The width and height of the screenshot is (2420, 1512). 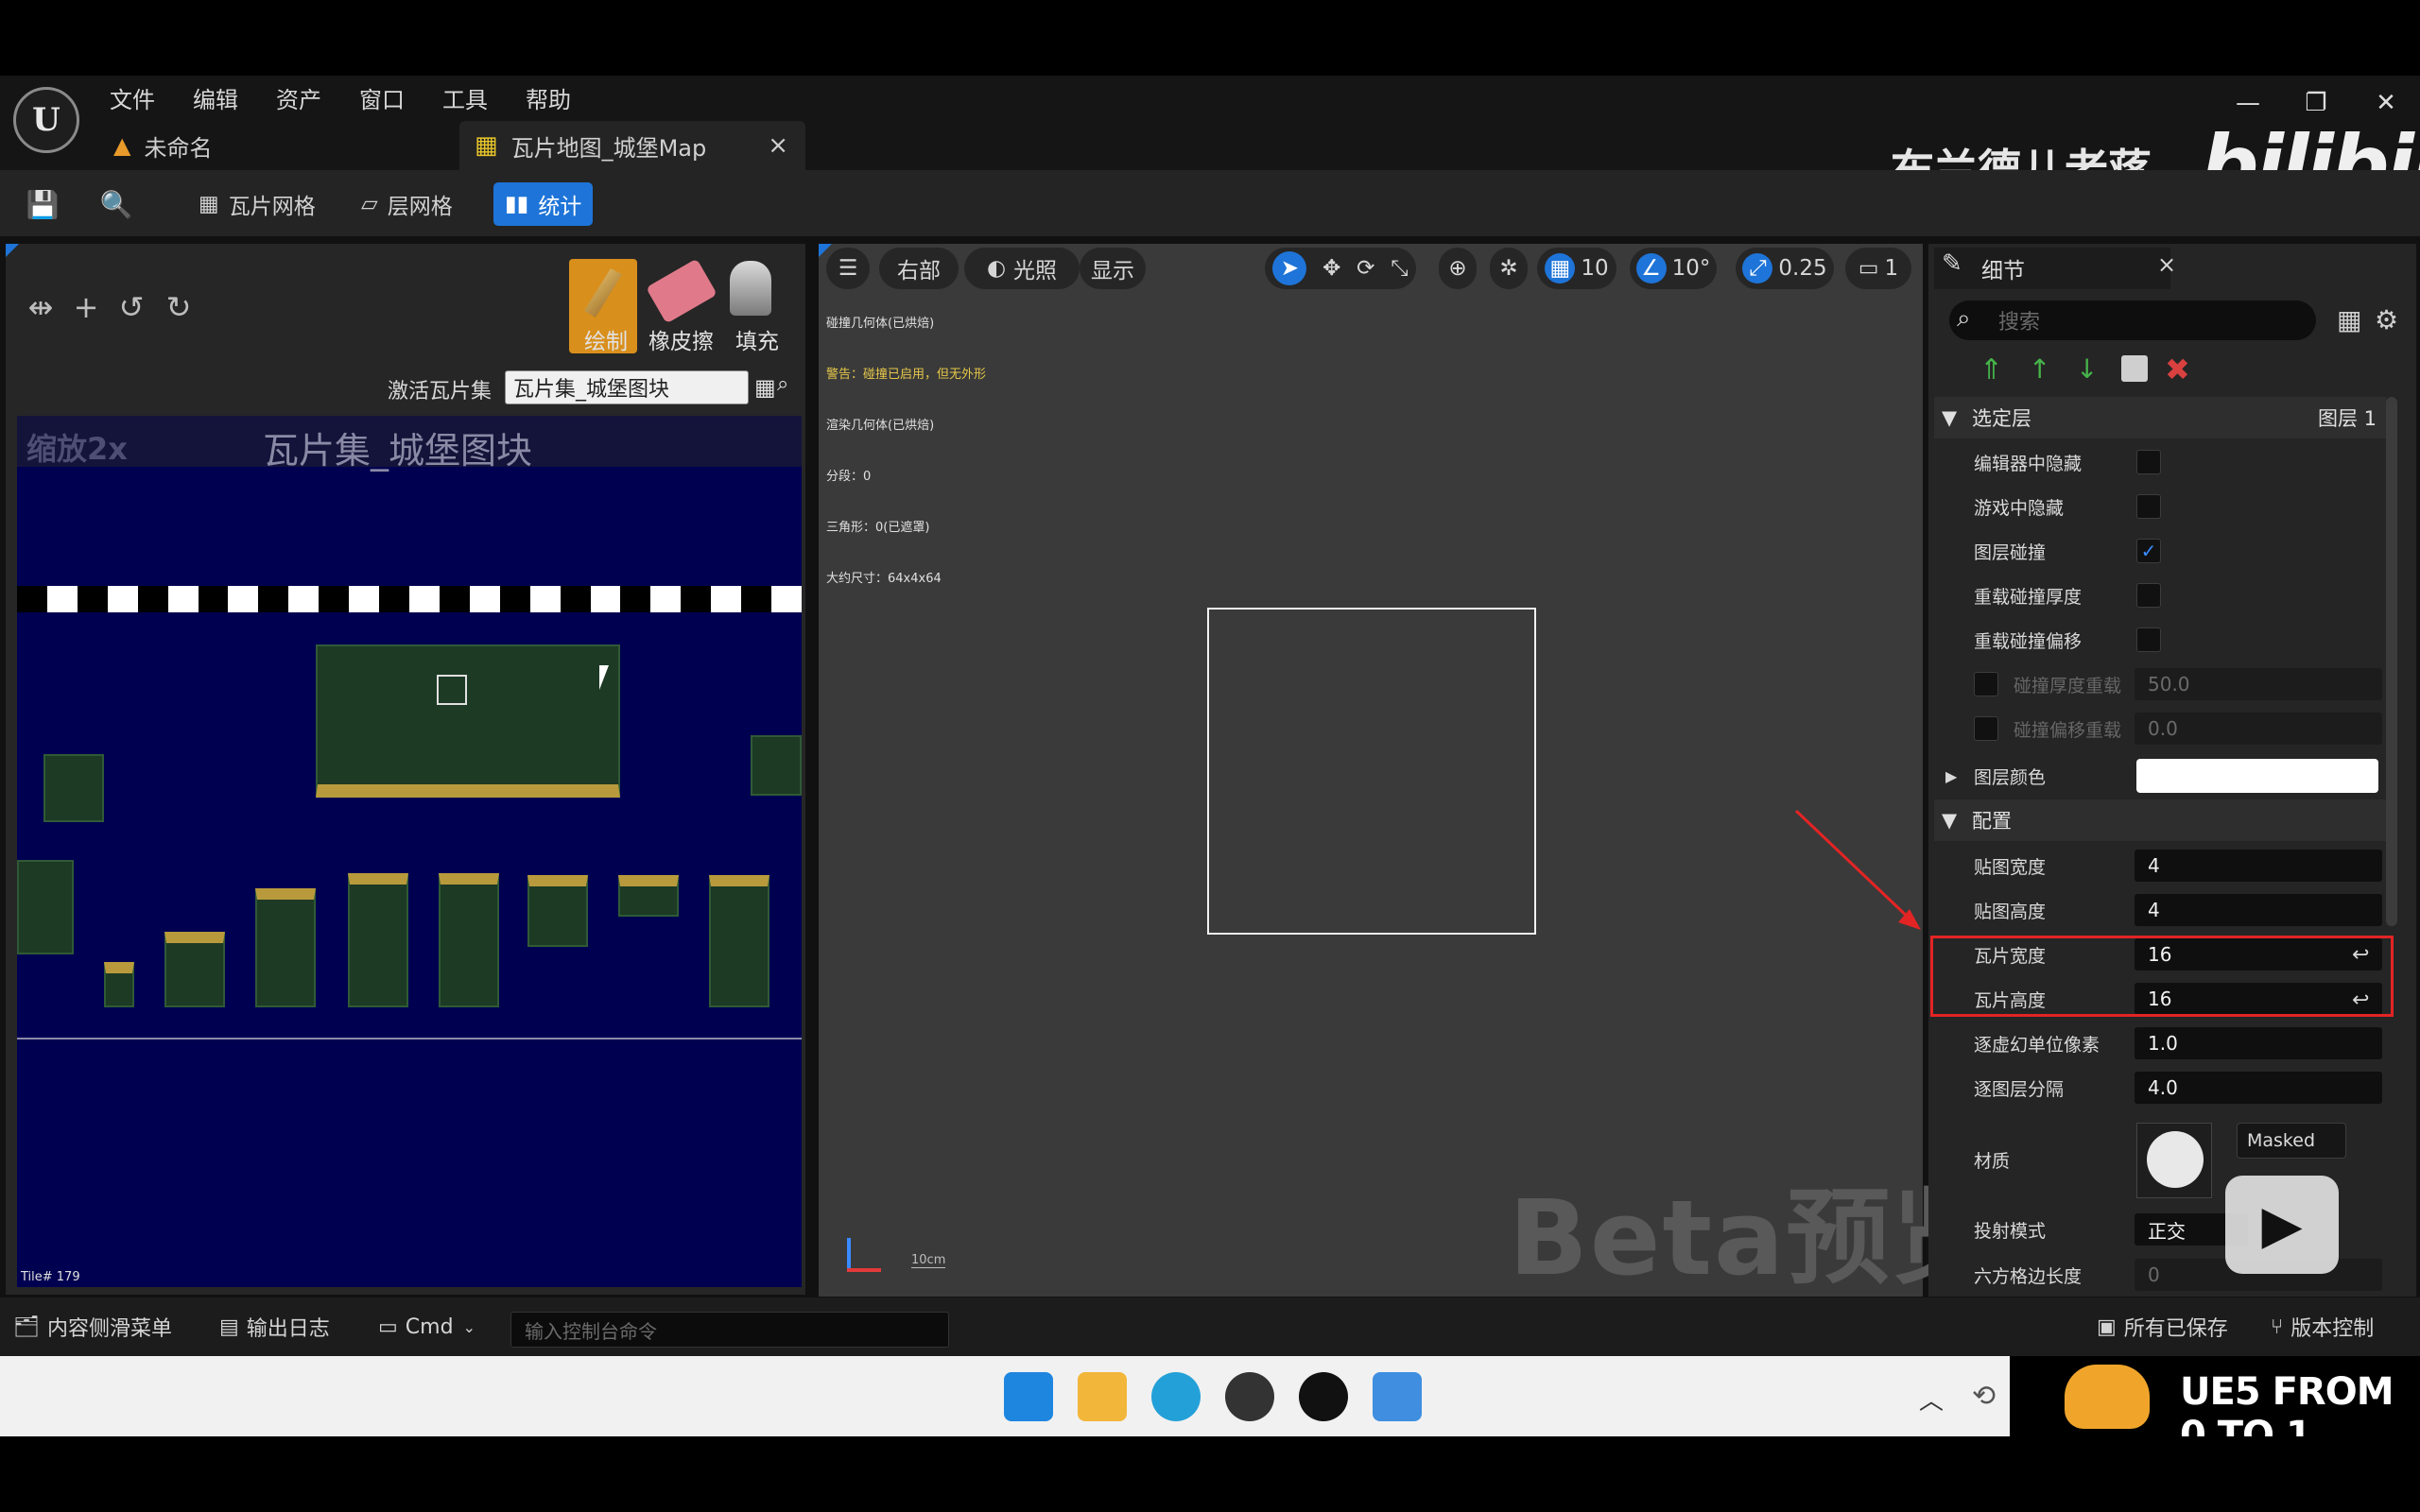 What do you see at coordinates (1951, 776) in the screenshot?
I see `chevron-right-icon: ▶` at bounding box center [1951, 776].